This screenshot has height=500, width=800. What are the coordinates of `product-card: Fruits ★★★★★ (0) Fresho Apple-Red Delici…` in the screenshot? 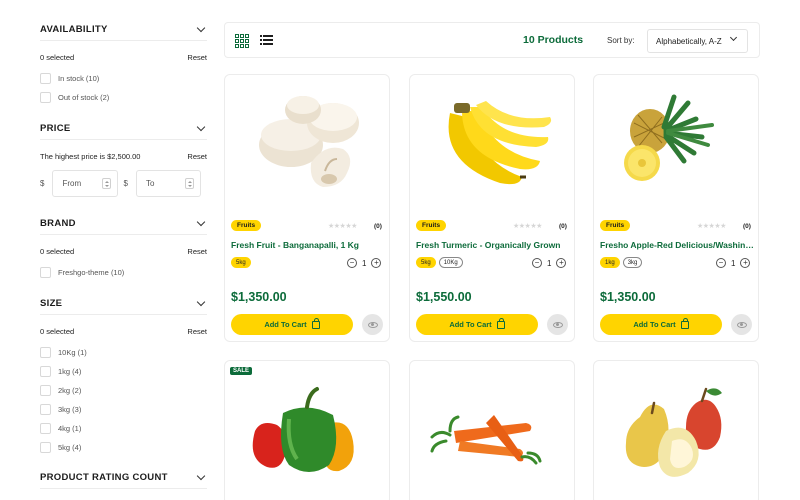 It's located at (676, 208).